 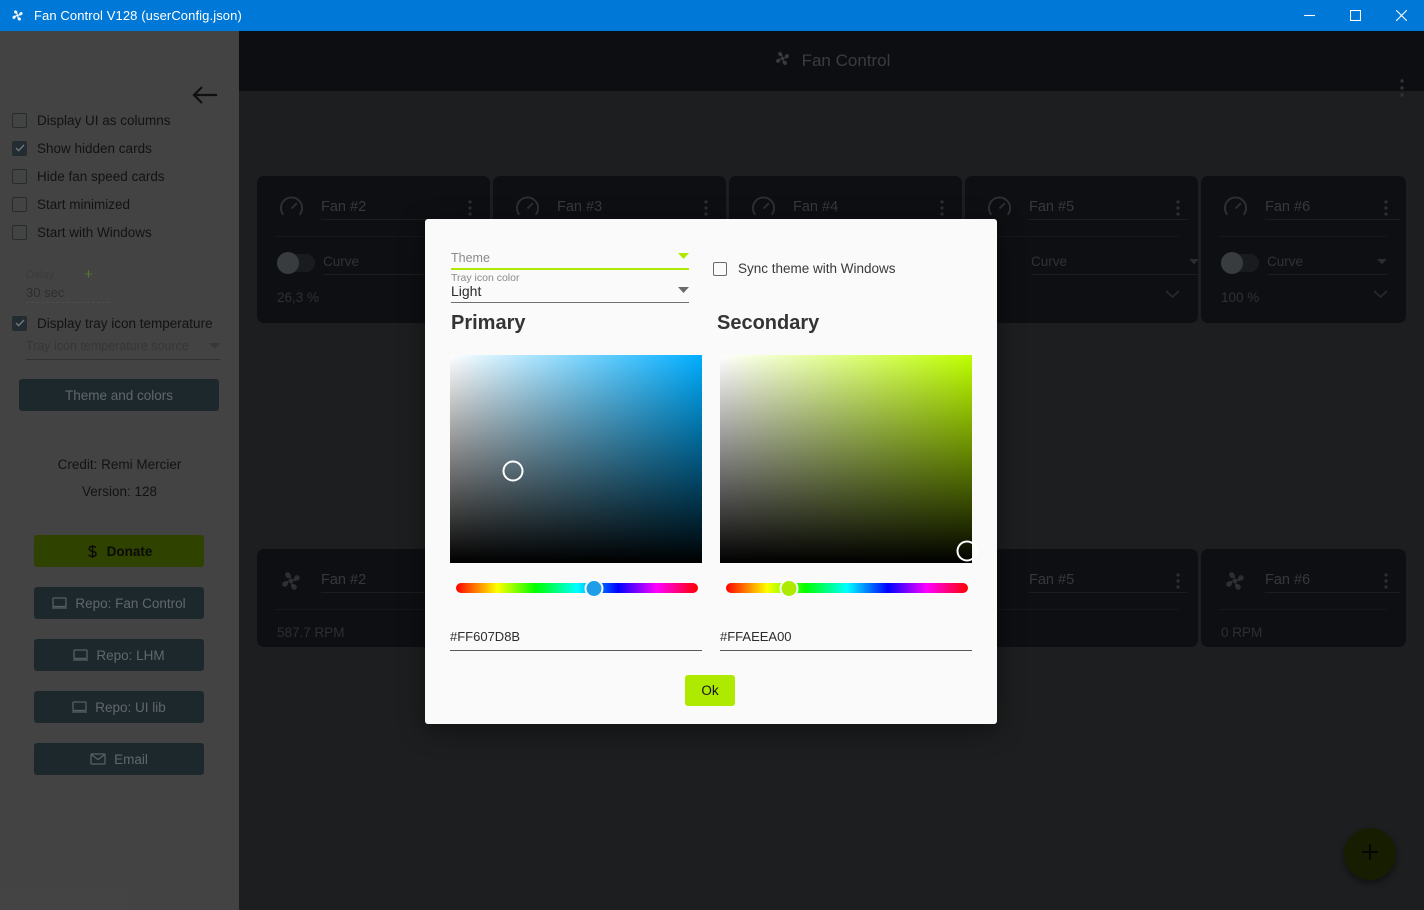 I want to click on checkbox-sync-theme-with-windows, so click(x=720, y=268).